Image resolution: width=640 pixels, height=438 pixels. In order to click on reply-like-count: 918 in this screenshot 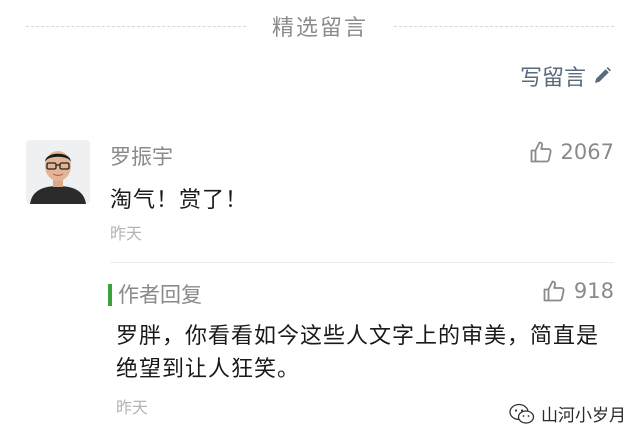, I will do `click(593, 291)`.